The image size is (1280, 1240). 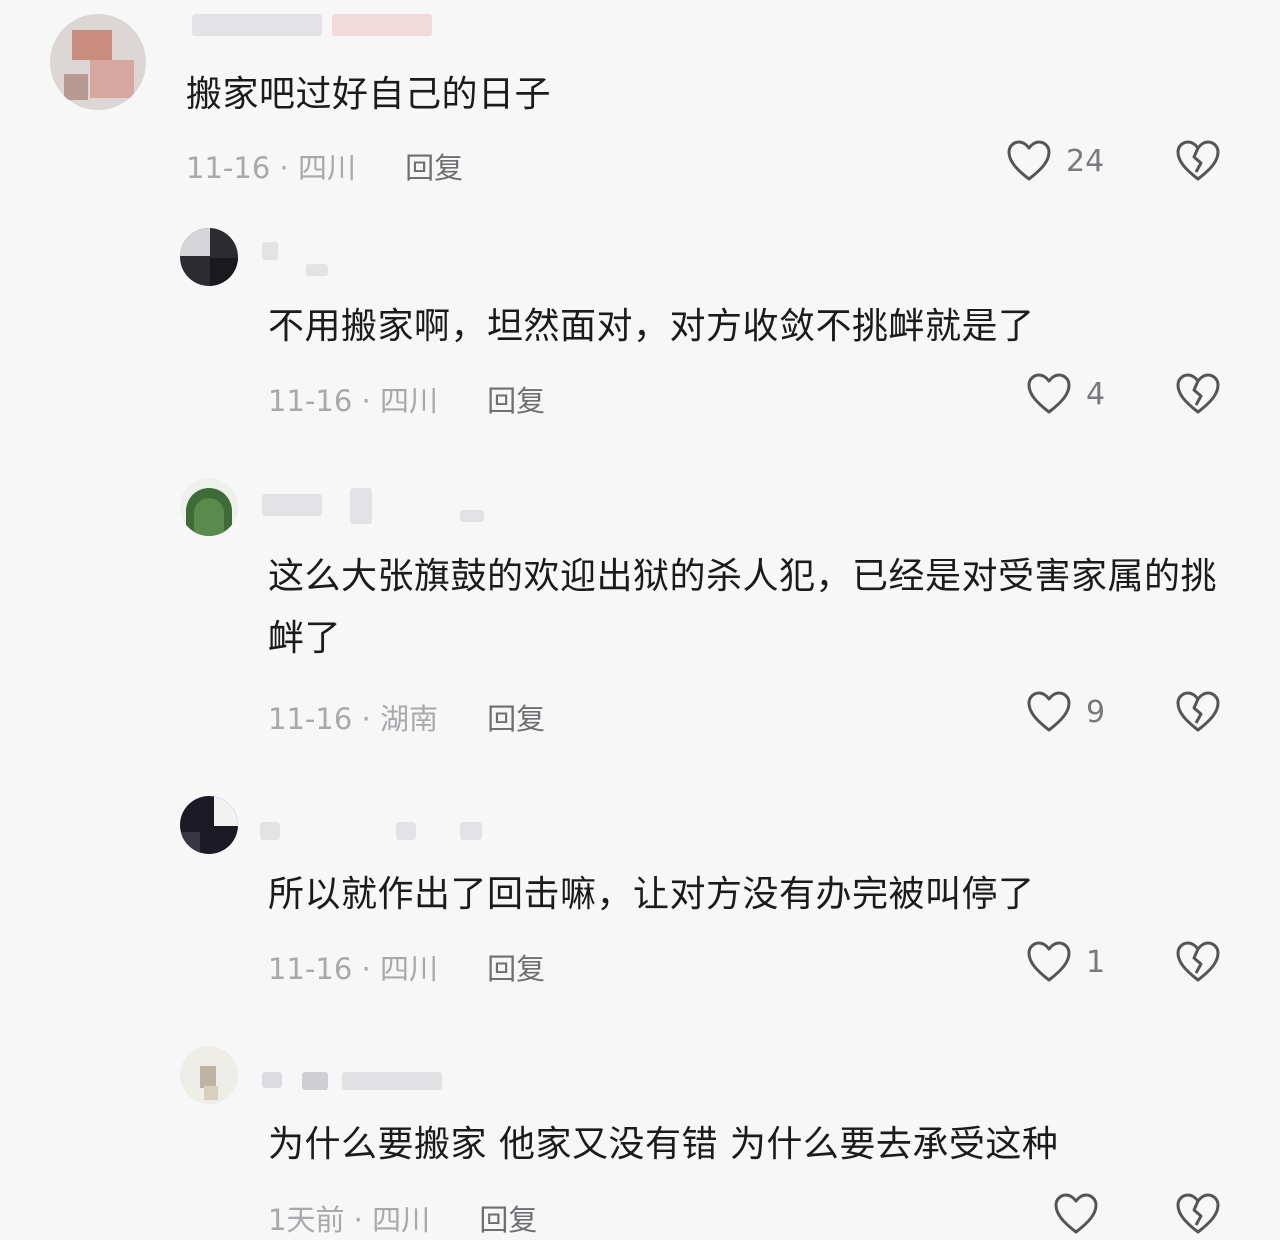 I want to click on like-count: 4, so click(x=1096, y=394).